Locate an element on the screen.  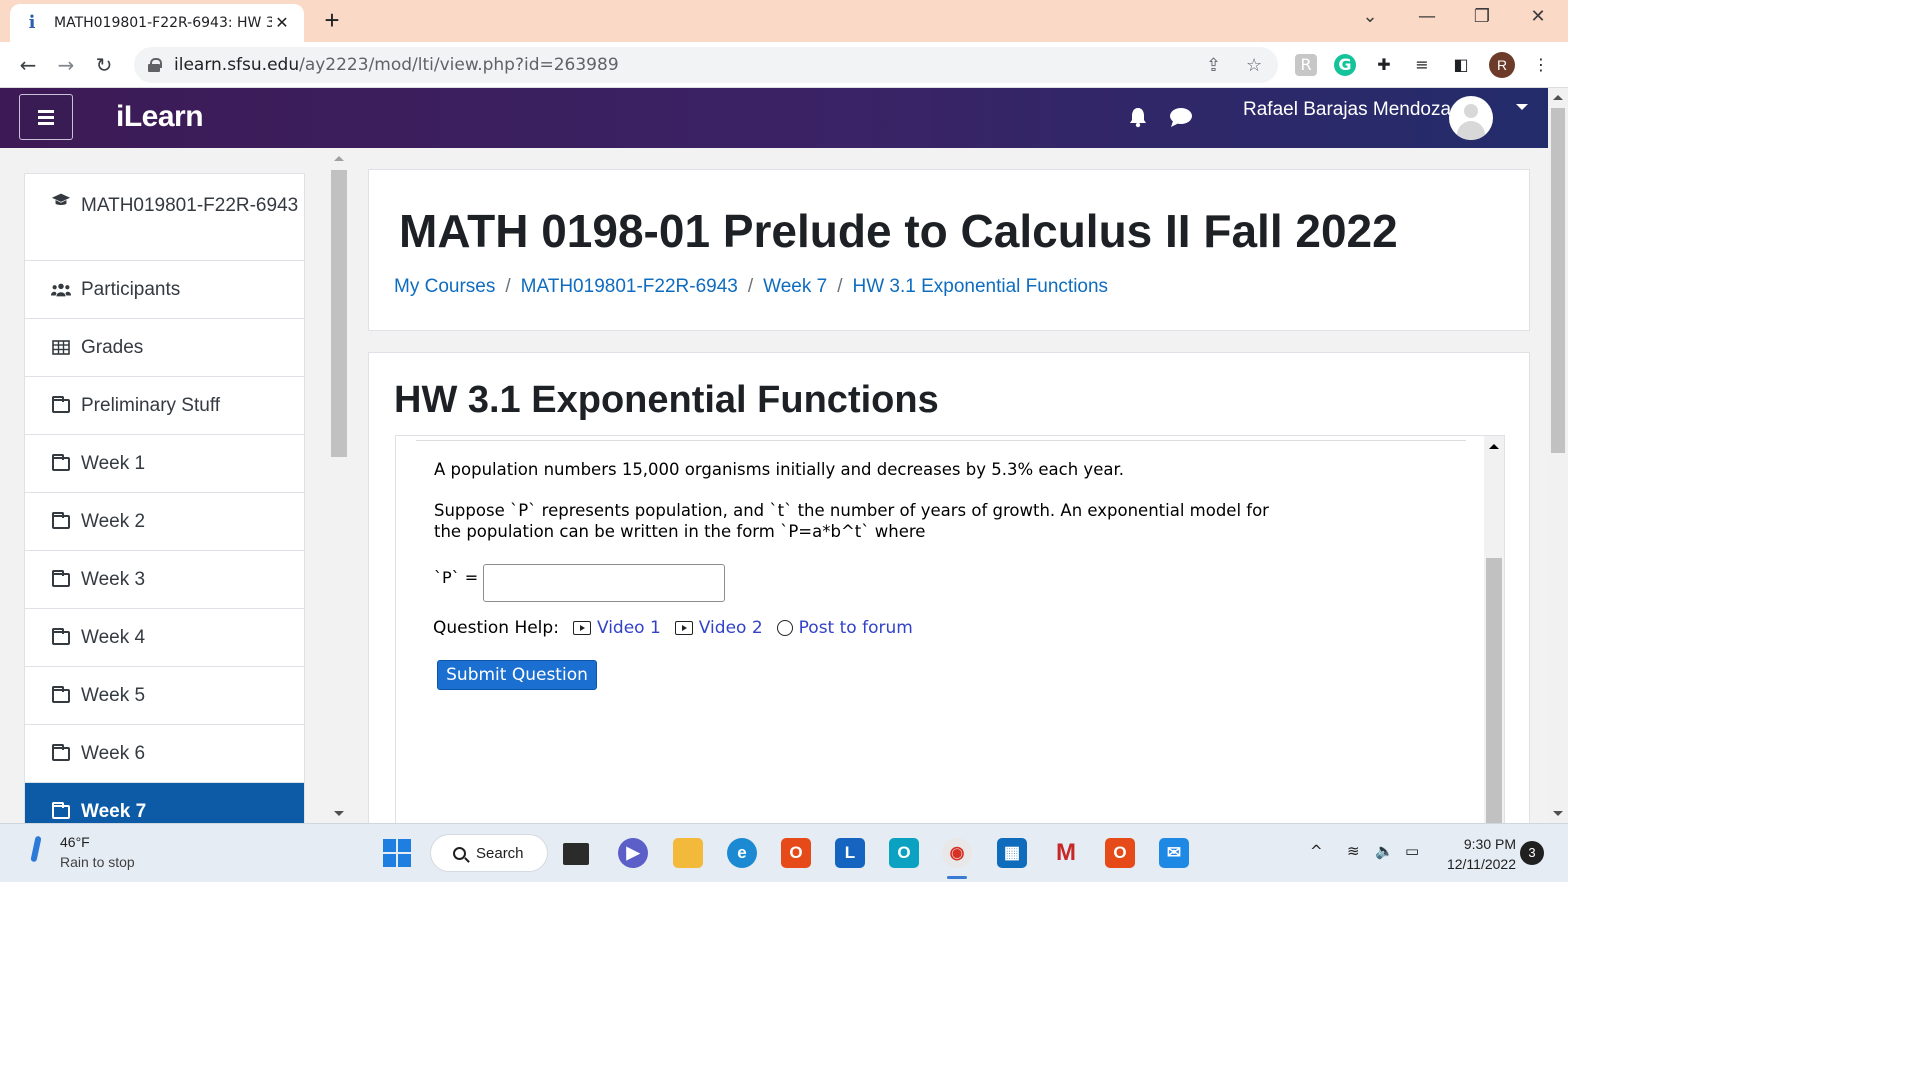
new-tab-button: + is located at coordinates (332, 21).